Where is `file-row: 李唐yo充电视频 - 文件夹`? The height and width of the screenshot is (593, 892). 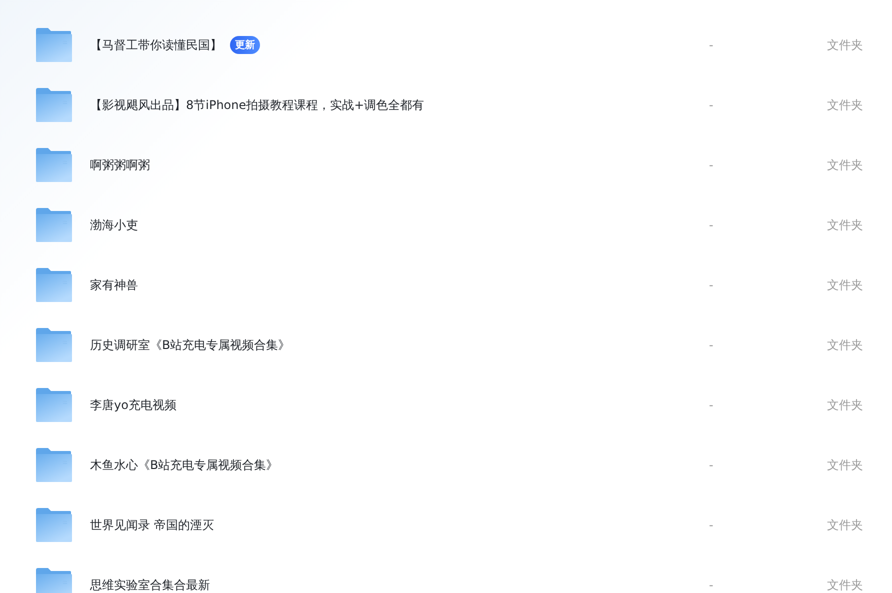
file-row: 李唐yo充电视频 - 文件夹 is located at coordinates (446, 405).